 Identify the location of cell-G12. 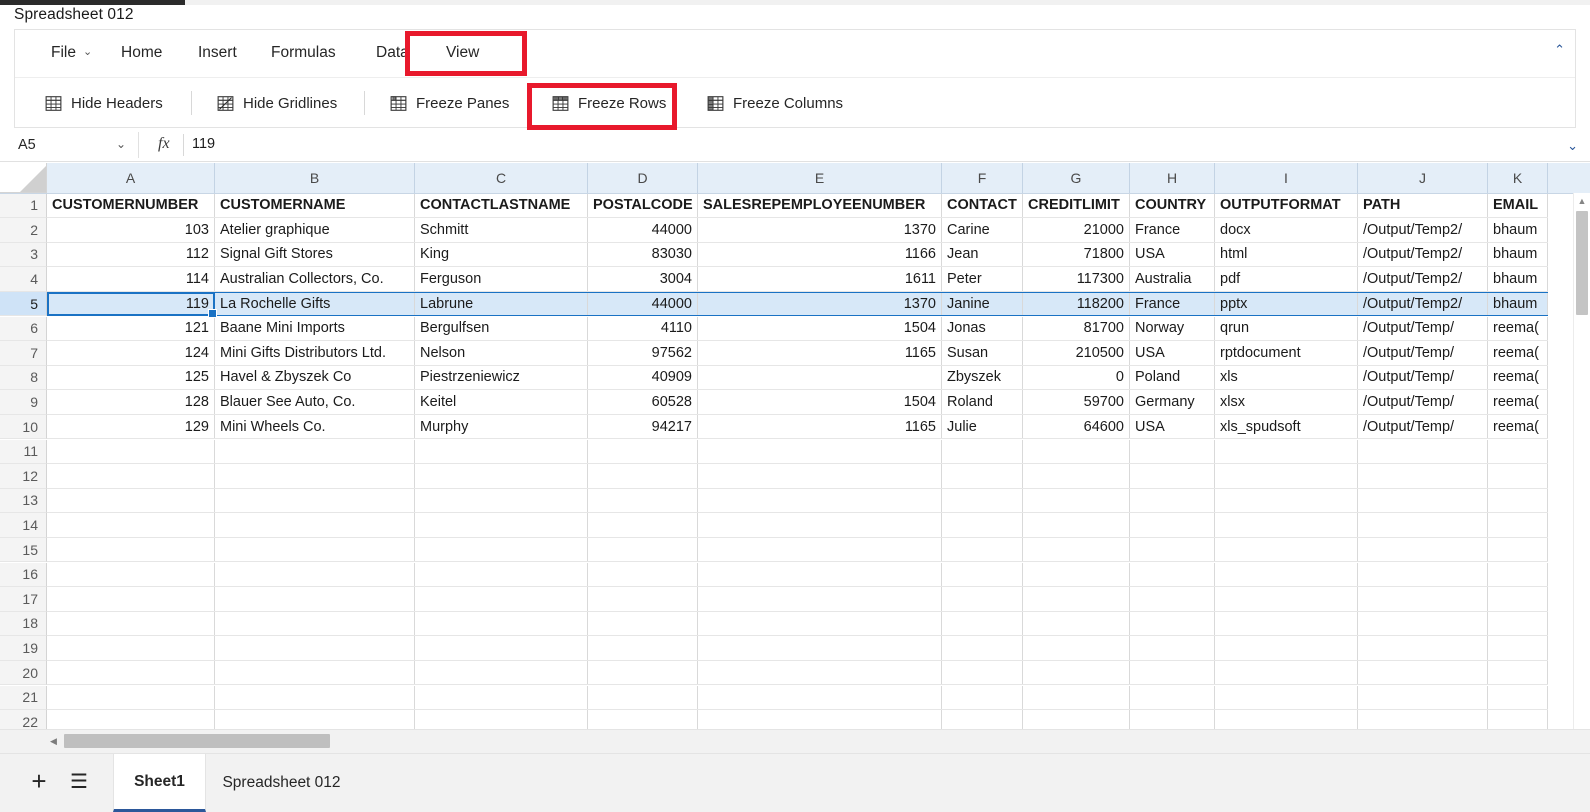
(1076, 476).